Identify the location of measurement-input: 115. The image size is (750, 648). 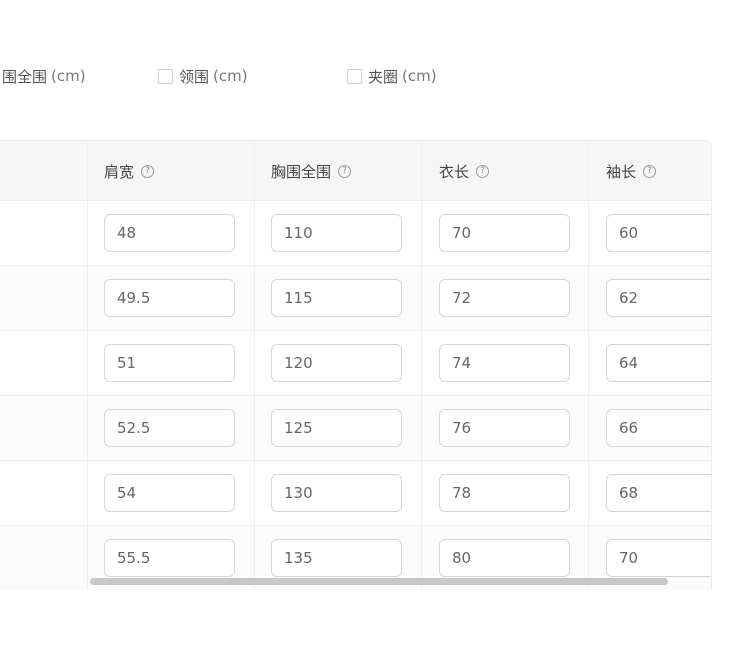
(336, 298).